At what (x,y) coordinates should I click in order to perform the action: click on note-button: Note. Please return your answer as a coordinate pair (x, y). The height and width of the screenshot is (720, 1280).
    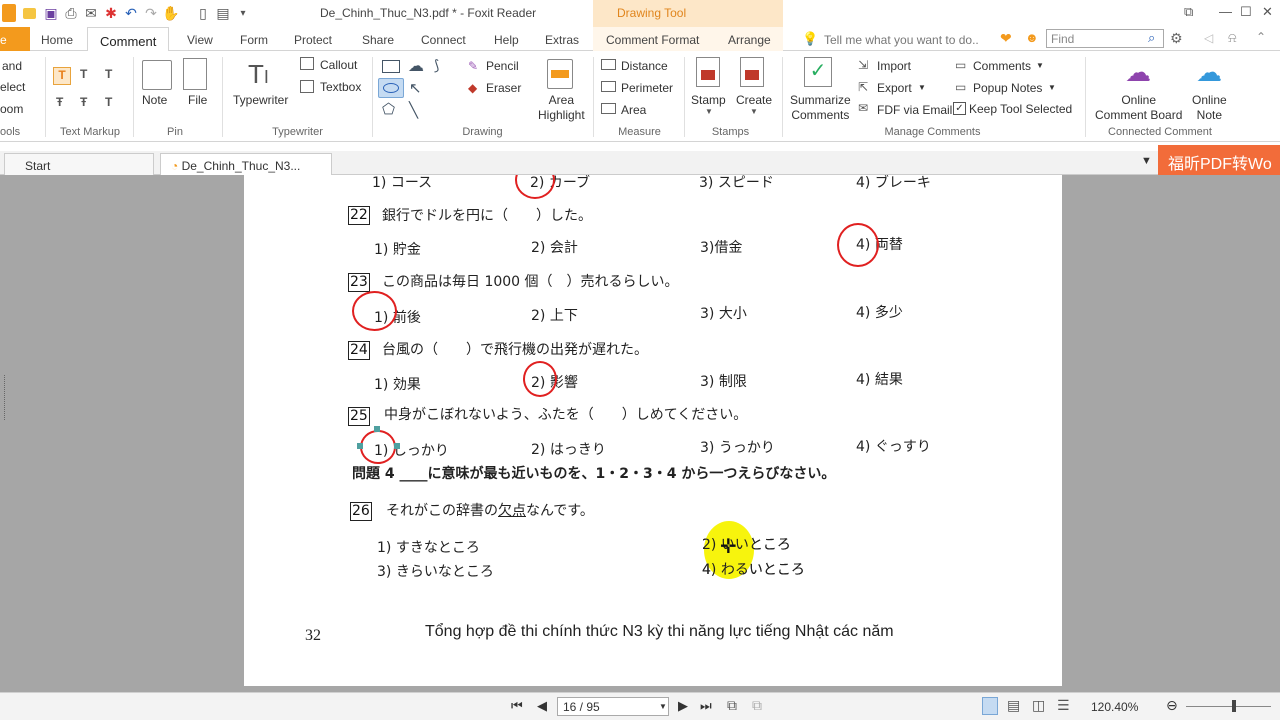
    Looking at the image, I should click on (154, 100).